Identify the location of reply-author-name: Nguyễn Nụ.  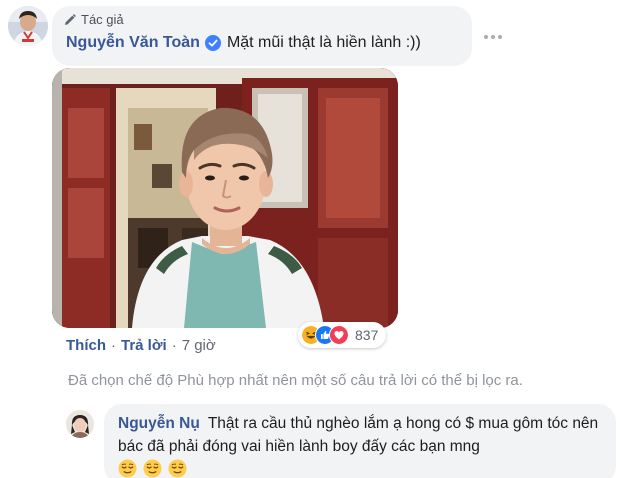
(159, 423).